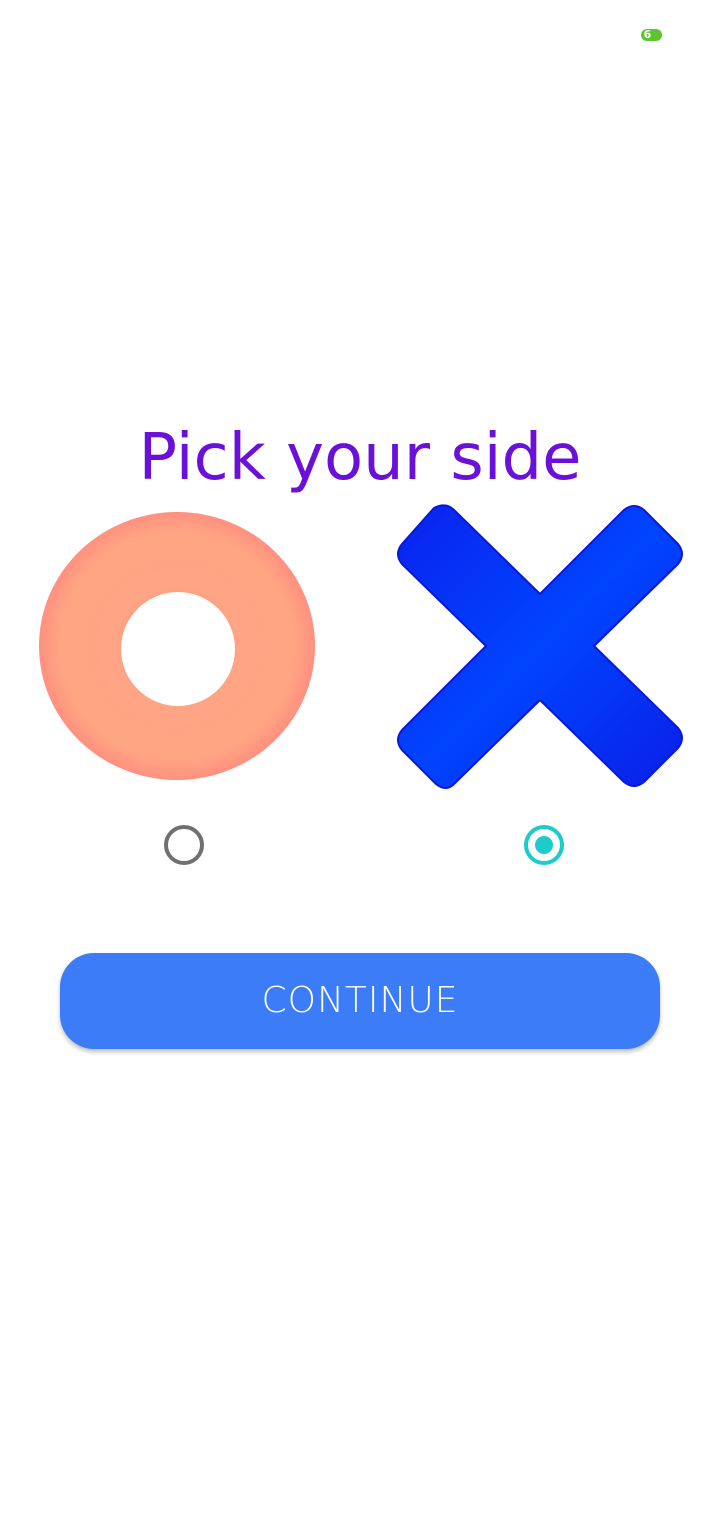 The height and width of the screenshot is (1520, 720). I want to click on radio-selected-dot, so click(544, 845).